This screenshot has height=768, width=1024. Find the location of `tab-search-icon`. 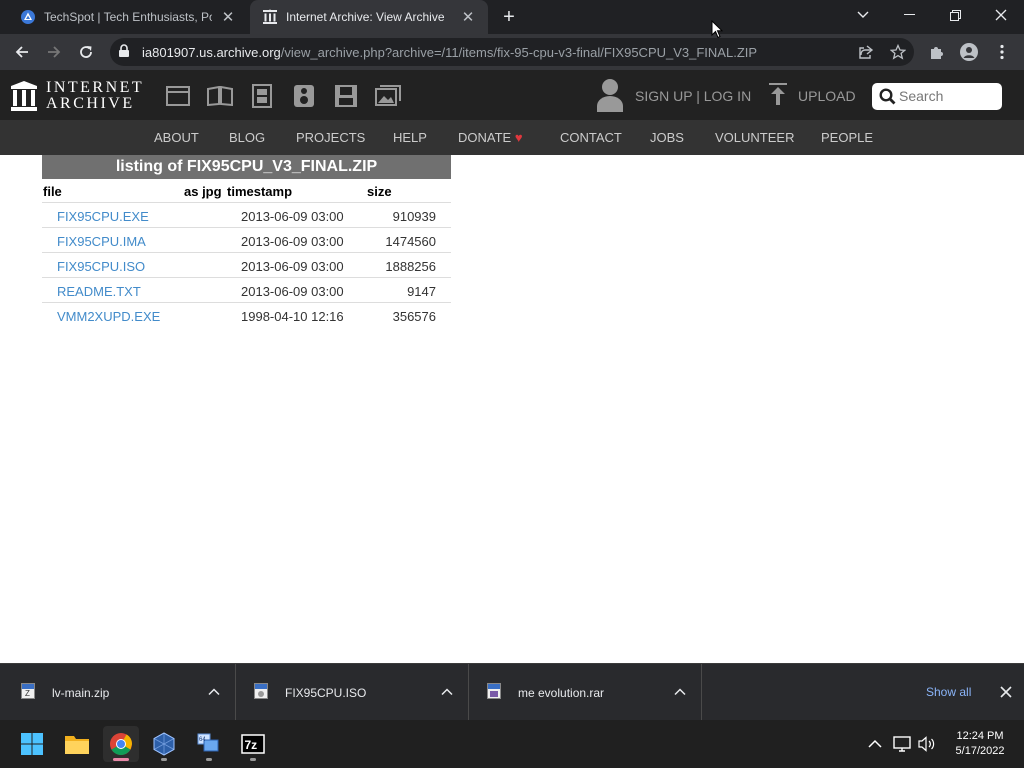

tab-search-icon is located at coordinates (863, 15).